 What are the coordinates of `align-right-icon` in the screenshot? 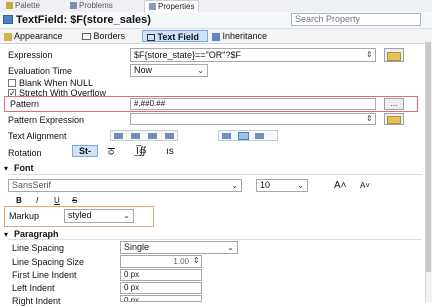 It's located at (152, 136).